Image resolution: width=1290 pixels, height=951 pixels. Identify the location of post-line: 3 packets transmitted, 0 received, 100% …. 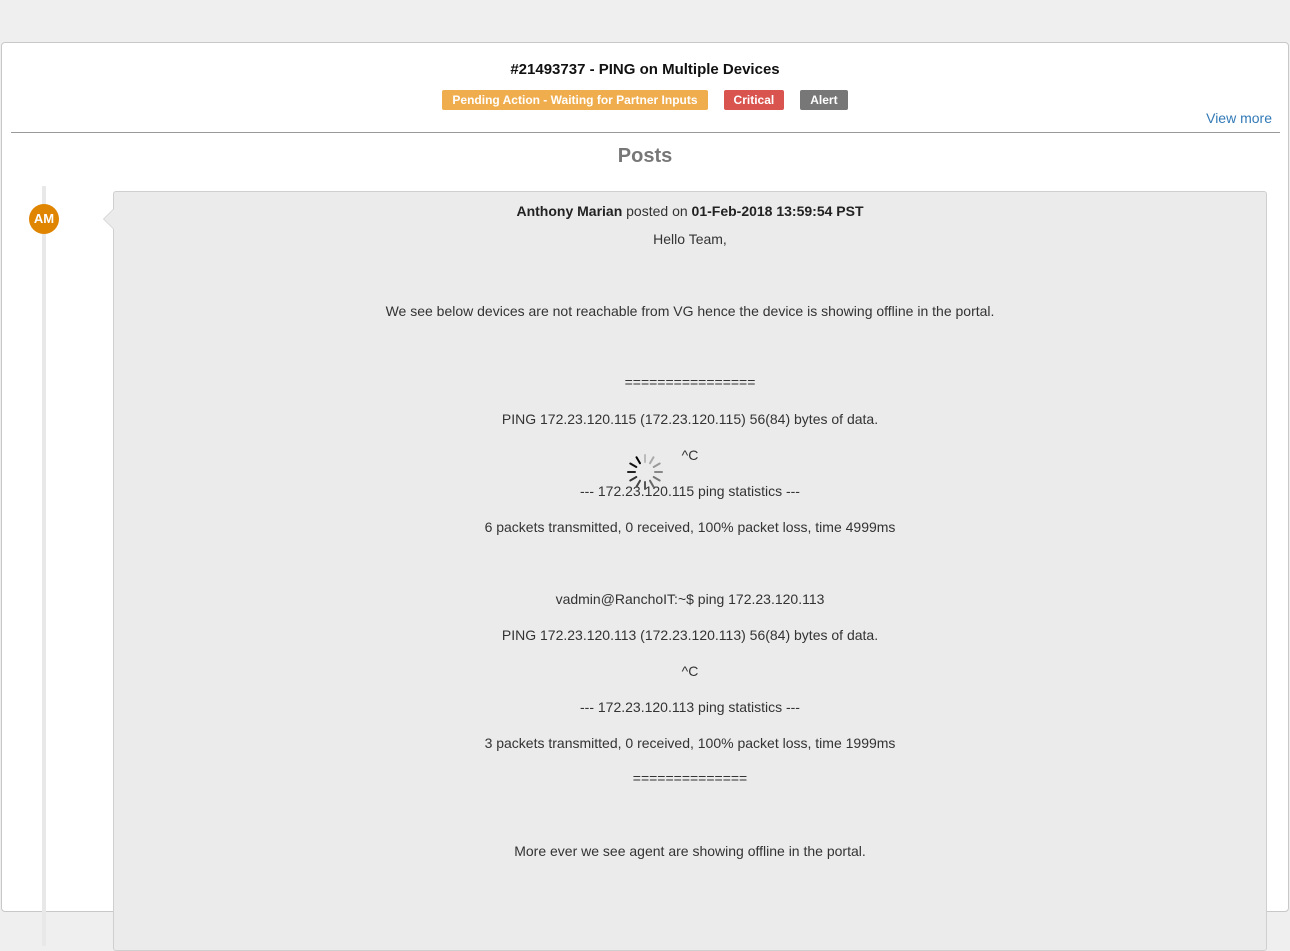
(690, 743).